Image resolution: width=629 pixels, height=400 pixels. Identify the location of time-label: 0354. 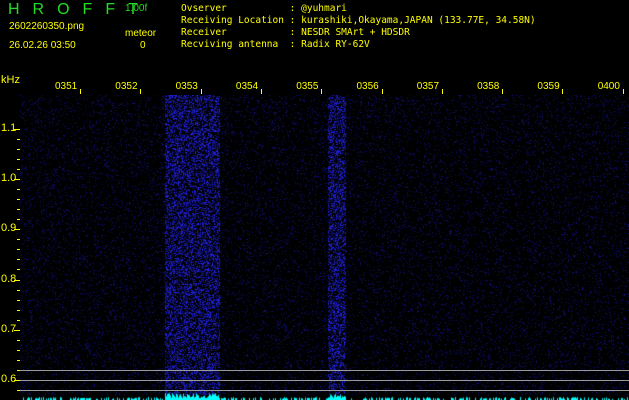
(247, 86).